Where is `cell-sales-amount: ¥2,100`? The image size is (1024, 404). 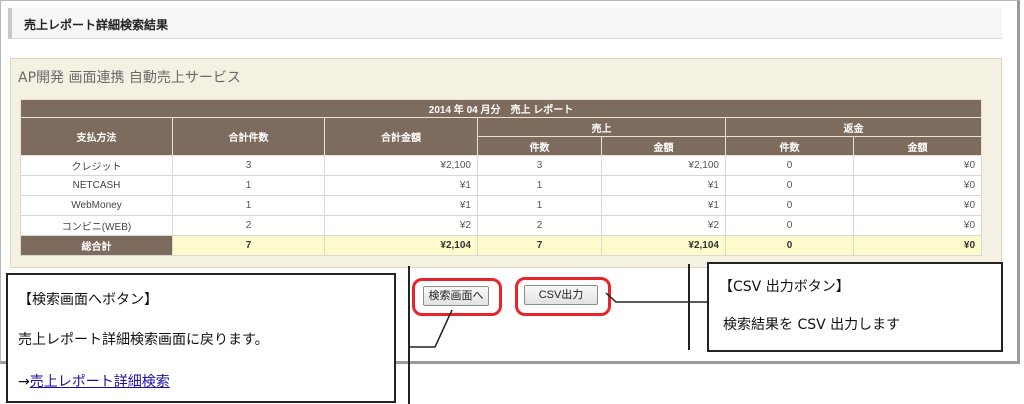
cell-sales-amount: ¥2,100 is located at coordinates (663, 165).